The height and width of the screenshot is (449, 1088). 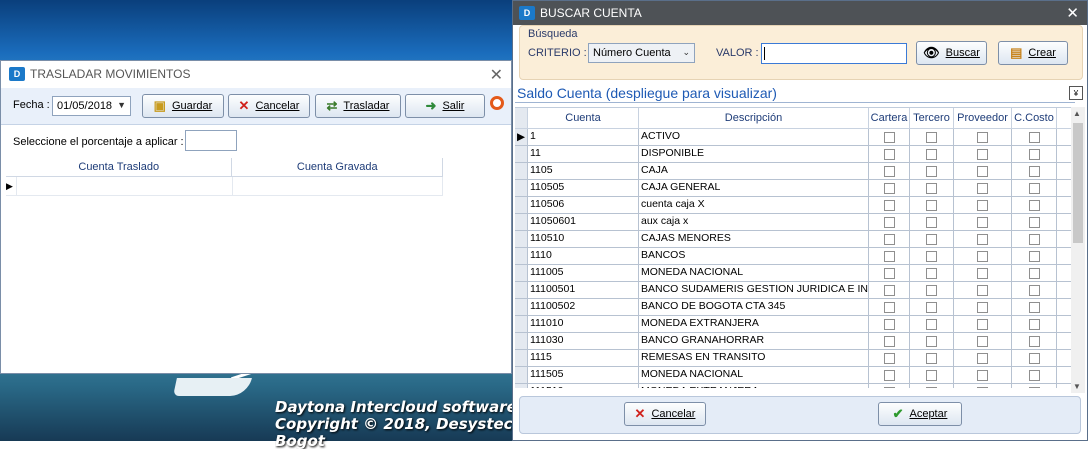 I want to click on table-row: 110505 CAJA GENERAL, so click(x=793, y=188).